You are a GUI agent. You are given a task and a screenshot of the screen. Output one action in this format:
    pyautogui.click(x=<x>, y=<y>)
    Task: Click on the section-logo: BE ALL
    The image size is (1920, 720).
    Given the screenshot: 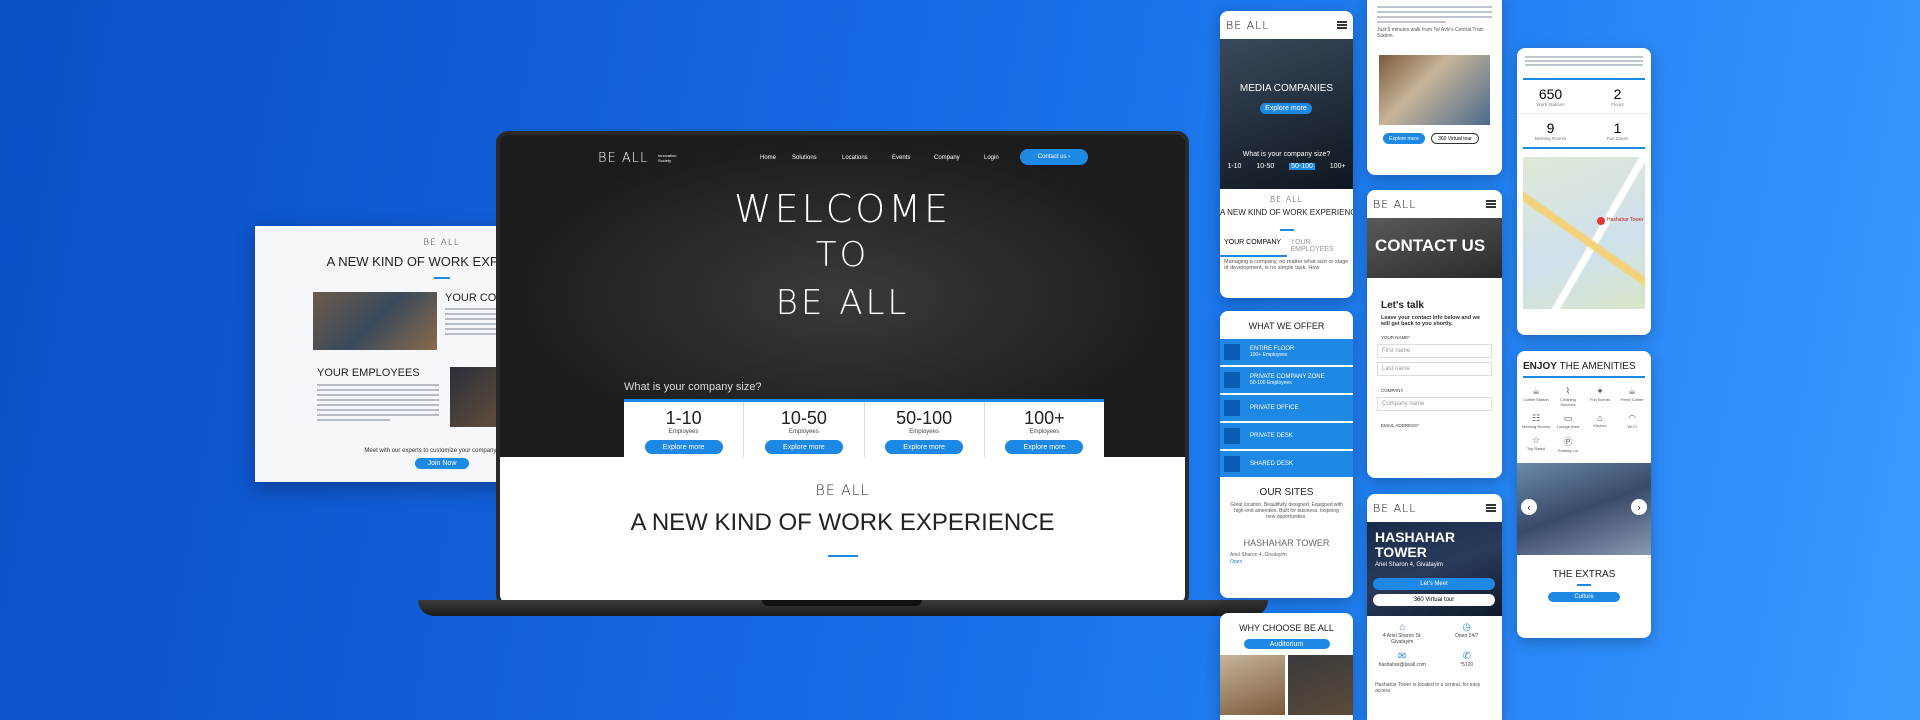 What is the action you would take?
    pyautogui.click(x=1286, y=199)
    